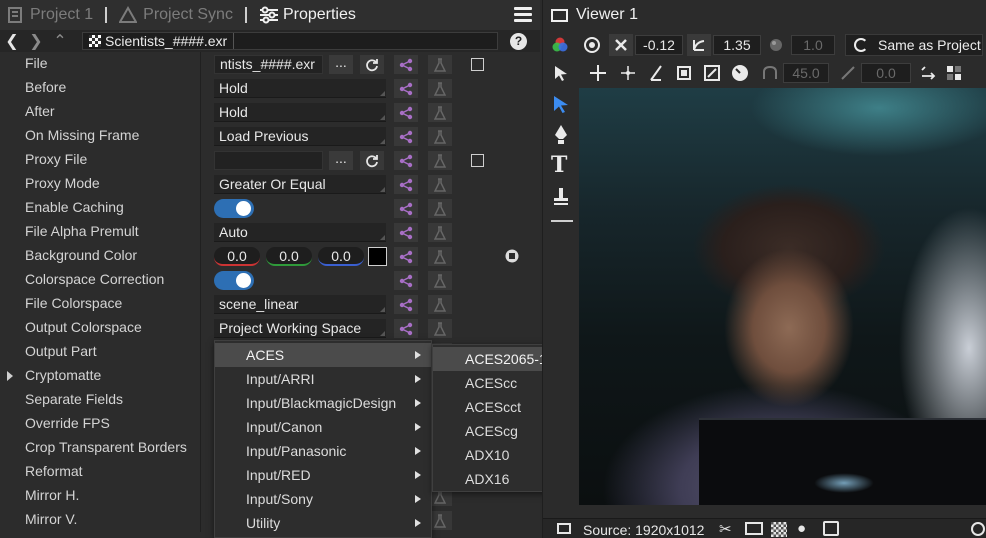 The height and width of the screenshot is (538, 986). I want to click on menu-item-aces: ACES, so click(323, 355).